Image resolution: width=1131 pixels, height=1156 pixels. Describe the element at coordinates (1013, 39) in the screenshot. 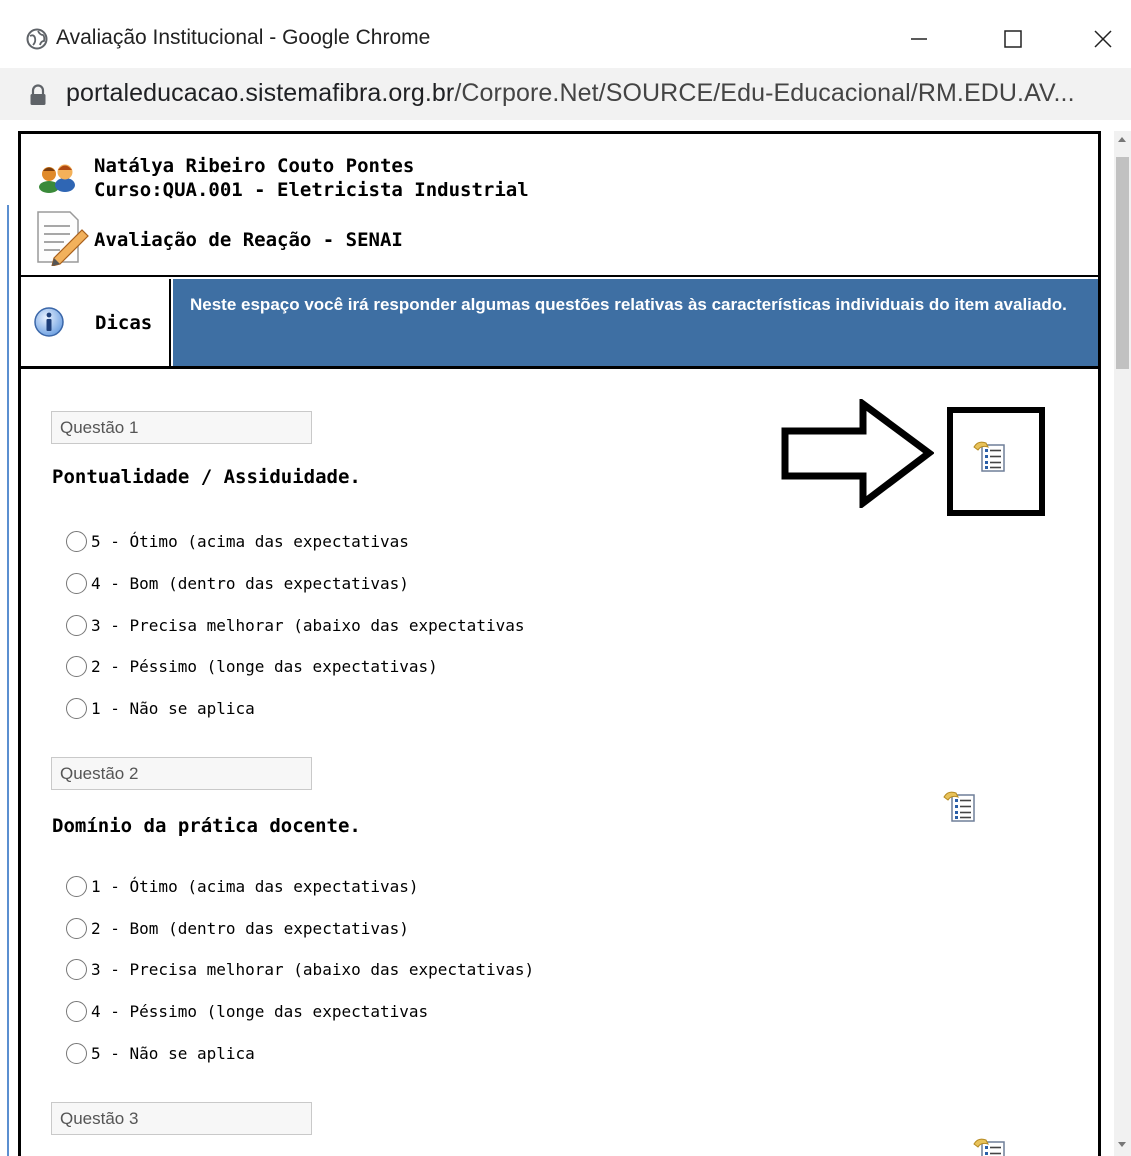

I see `maximize-icon` at that location.